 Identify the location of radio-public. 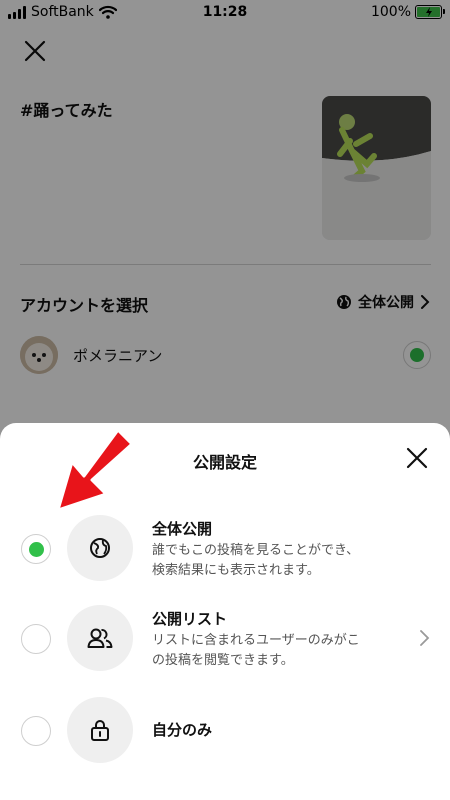
(36, 549).